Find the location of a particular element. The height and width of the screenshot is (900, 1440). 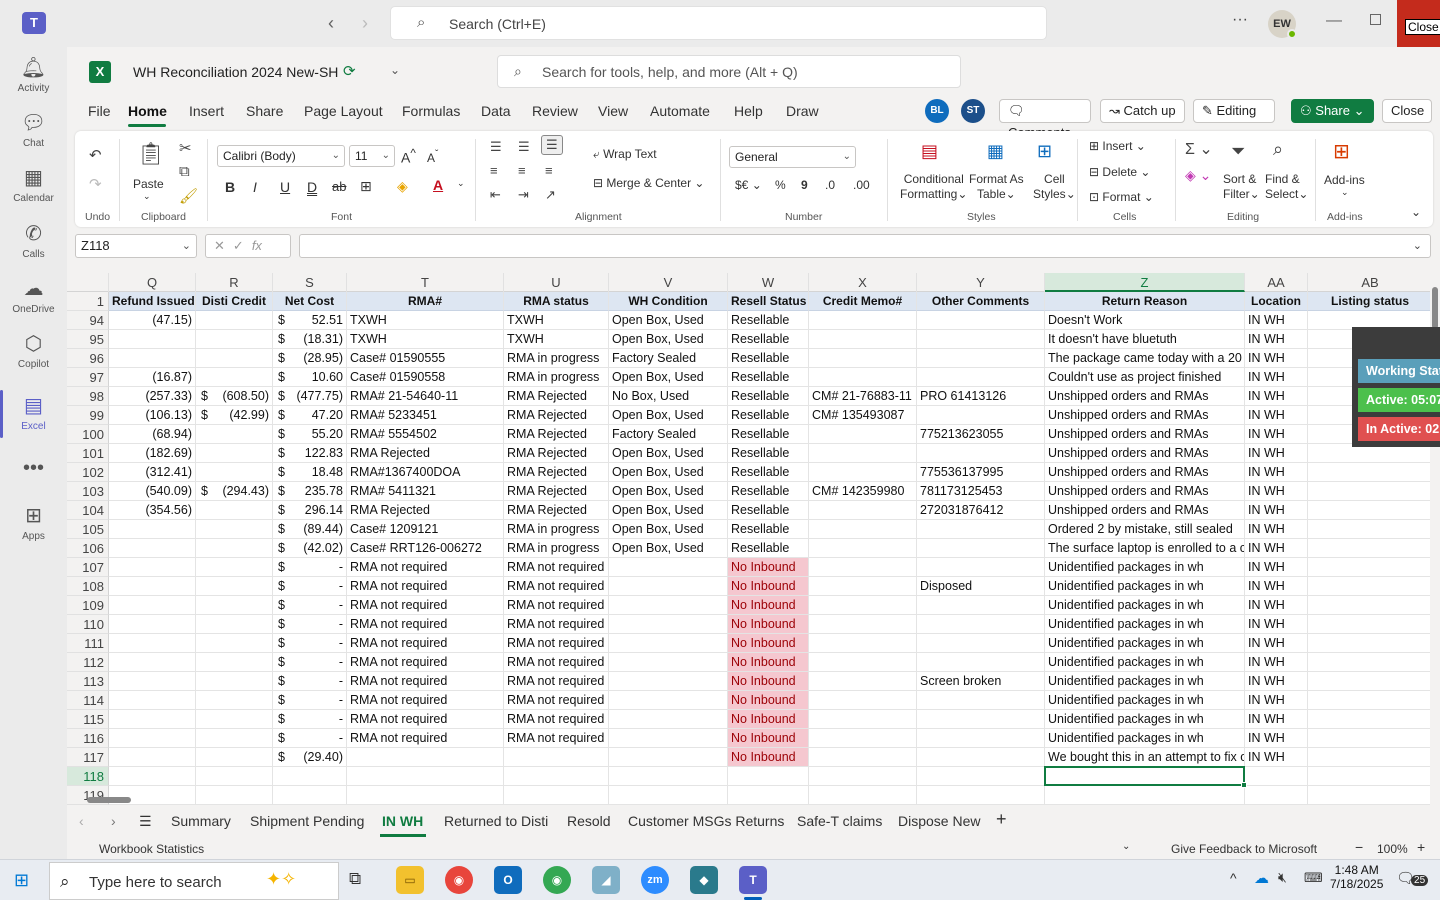

avatar: EW is located at coordinates (1282, 24).